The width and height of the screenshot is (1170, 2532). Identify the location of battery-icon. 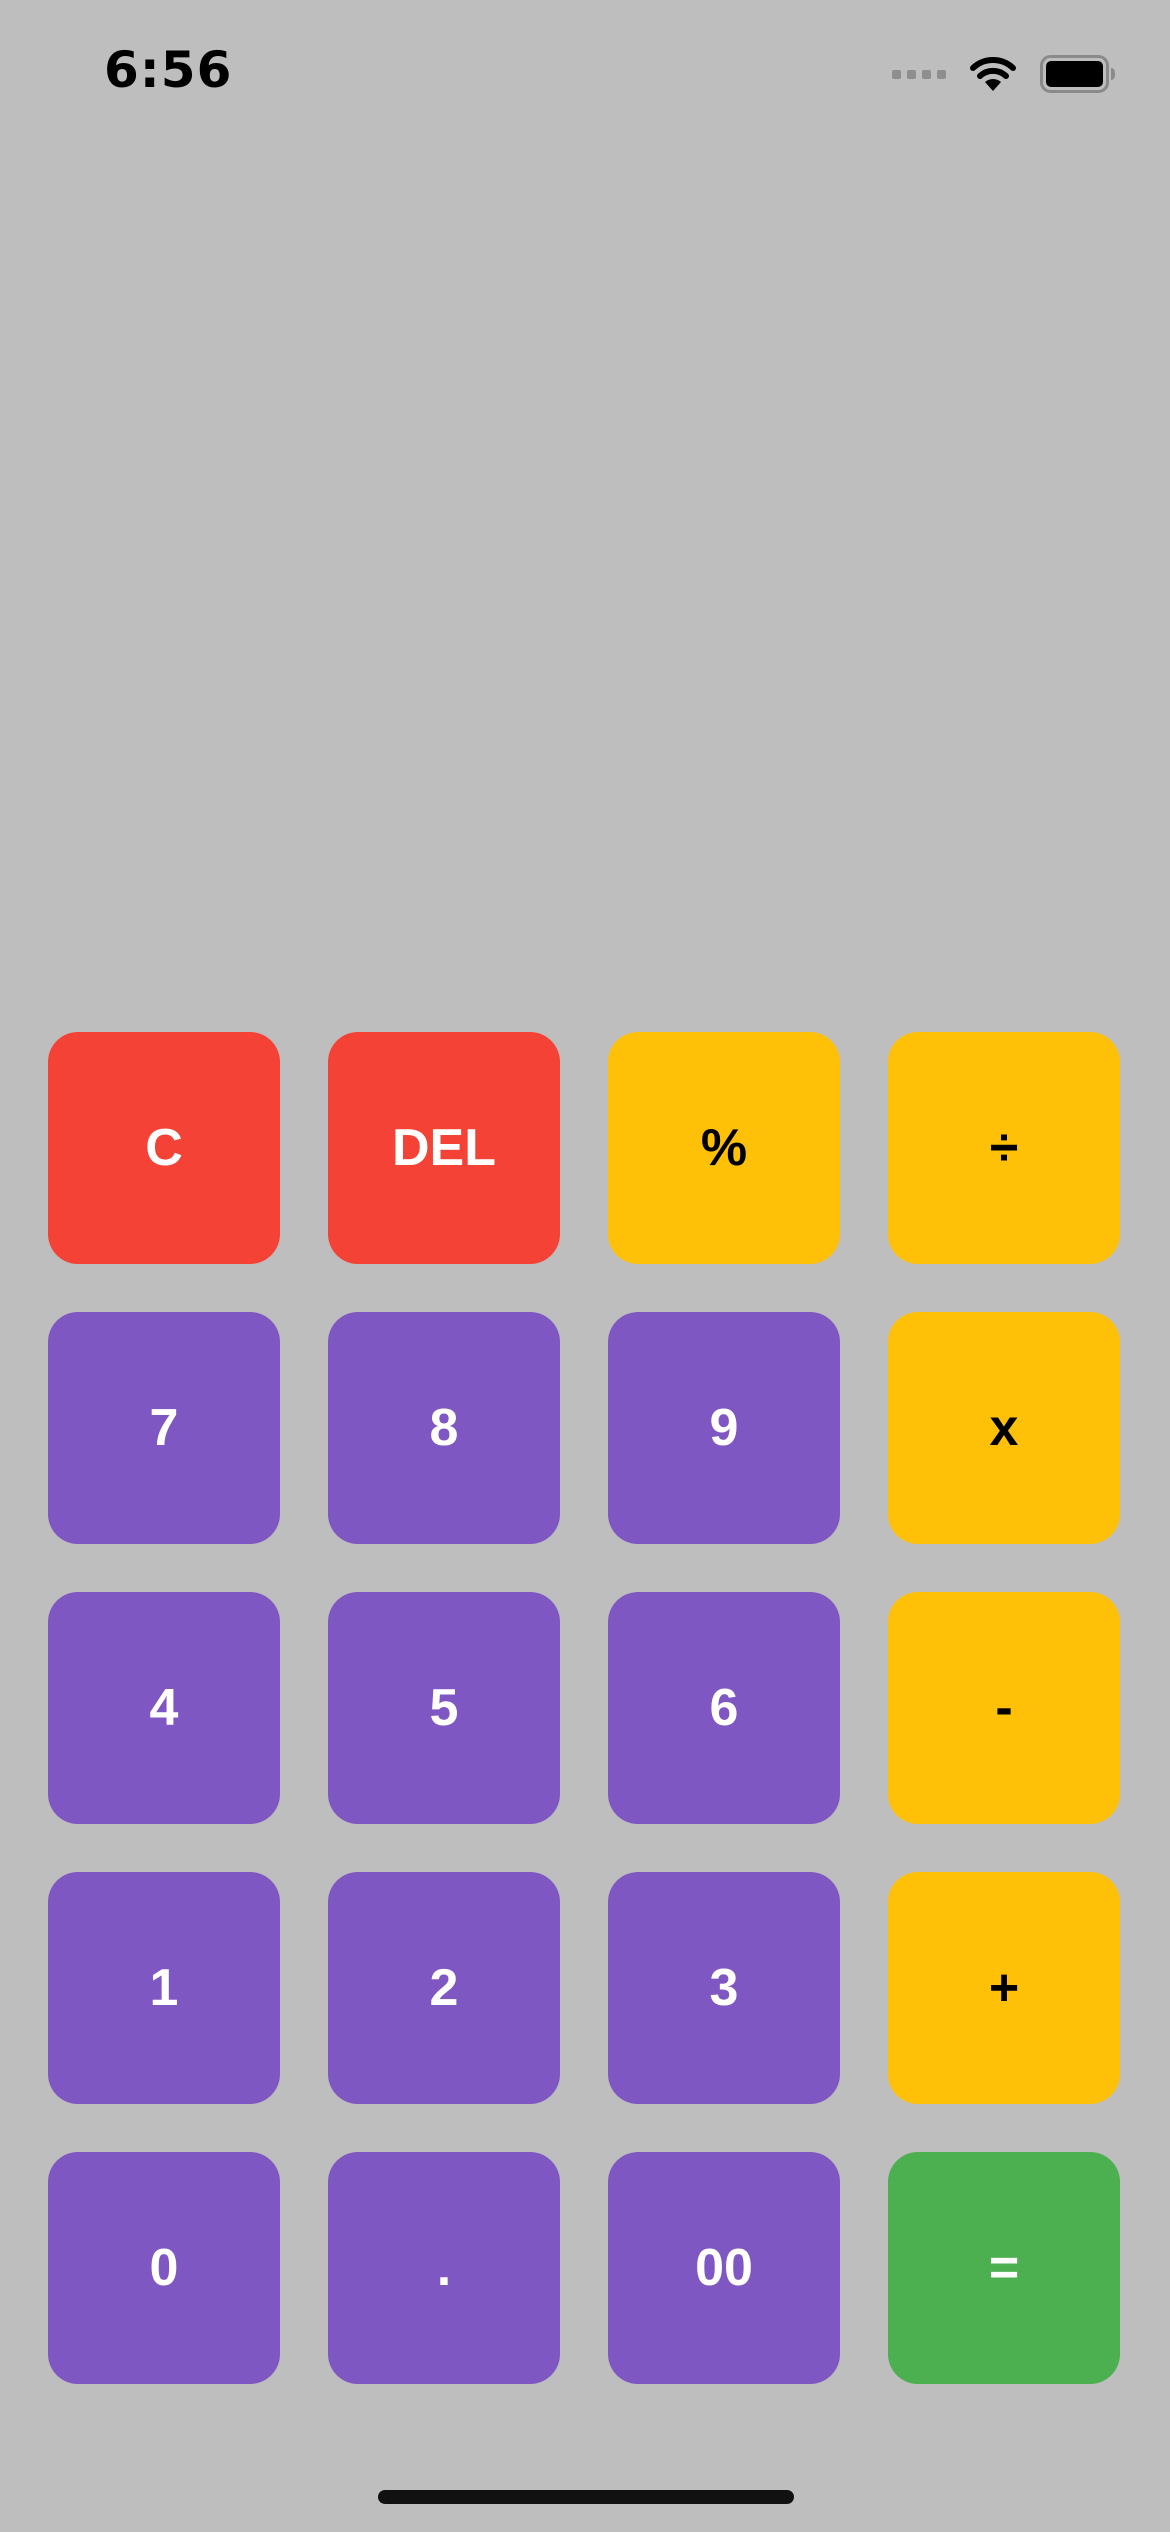
(1078, 74).